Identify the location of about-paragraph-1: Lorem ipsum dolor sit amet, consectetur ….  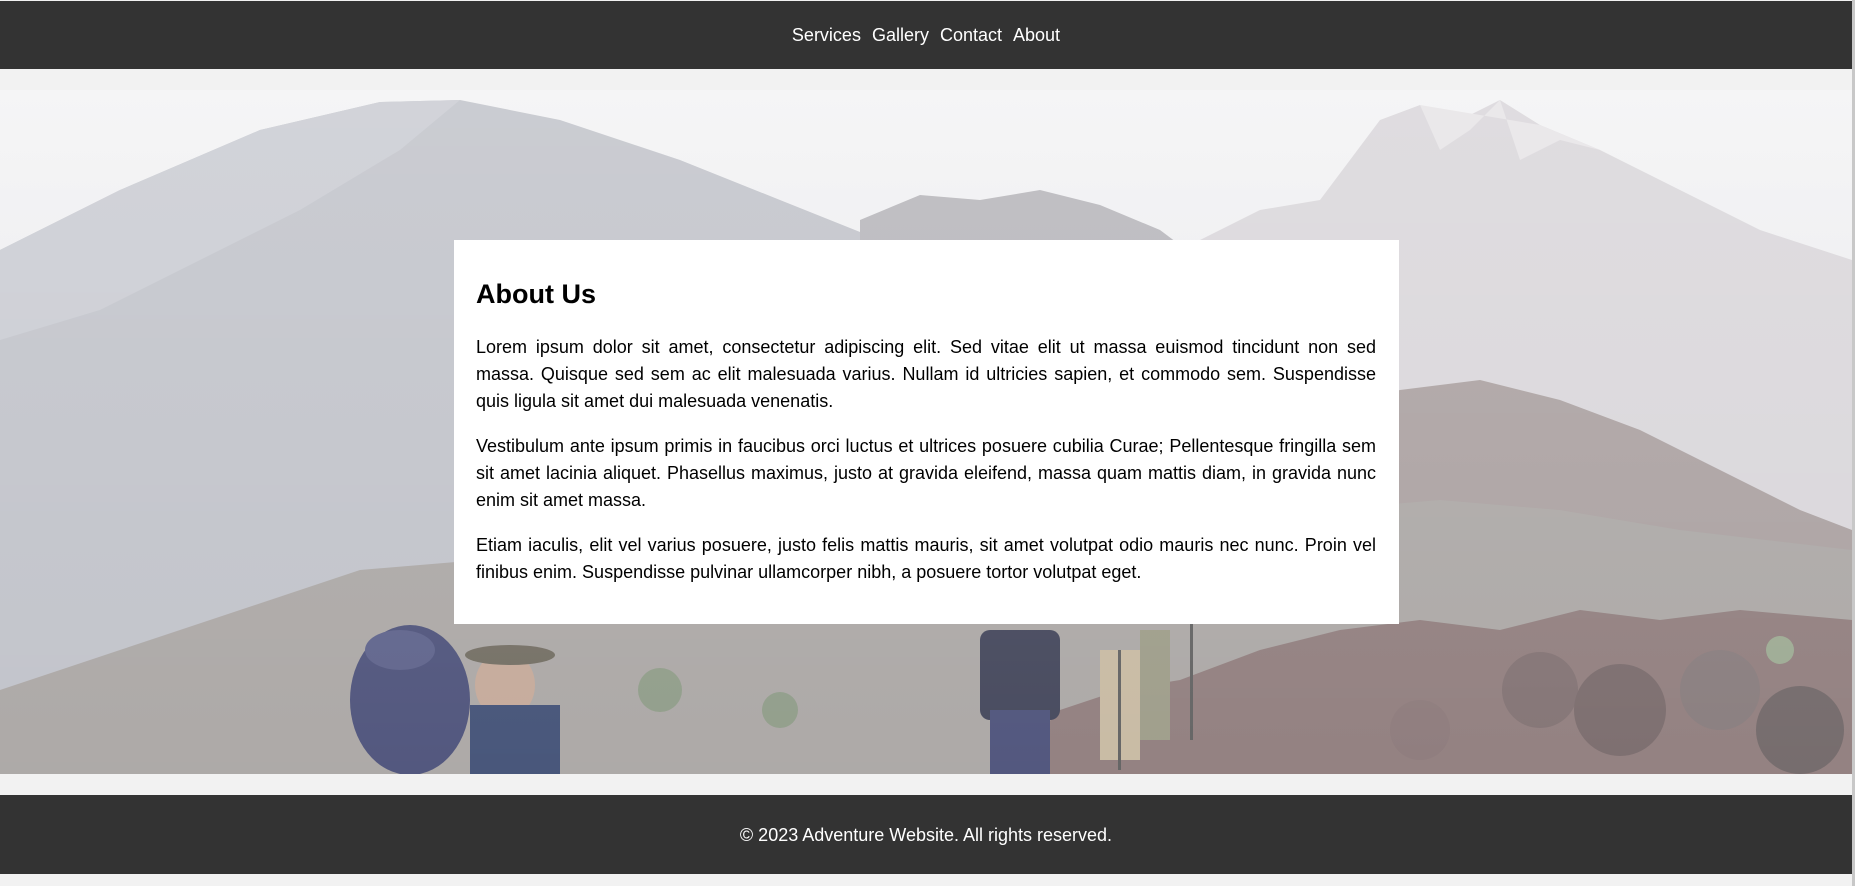
(926, 374).